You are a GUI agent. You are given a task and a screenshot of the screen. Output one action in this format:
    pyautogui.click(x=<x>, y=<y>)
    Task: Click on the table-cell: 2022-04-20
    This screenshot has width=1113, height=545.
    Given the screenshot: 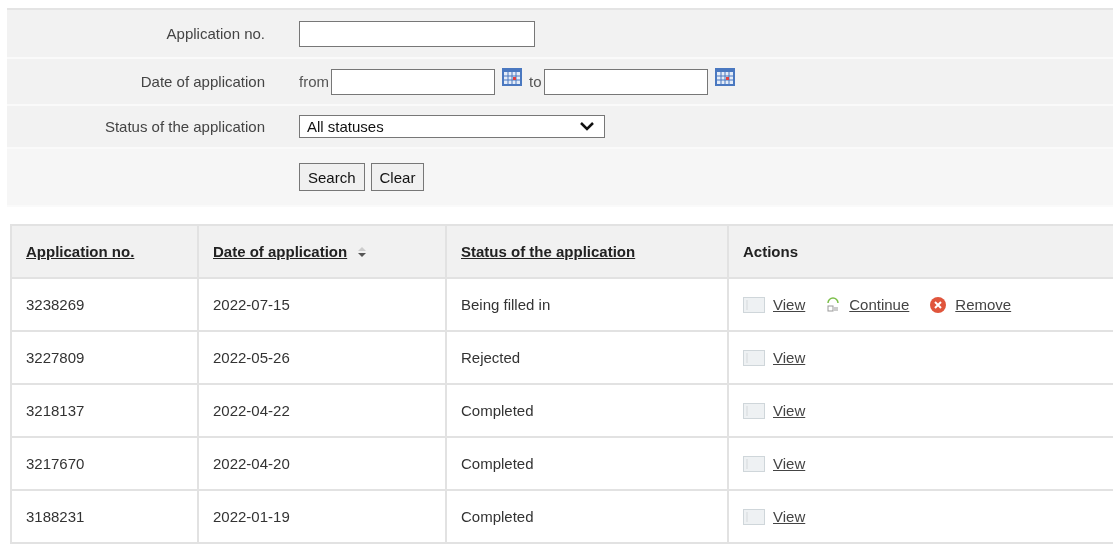 What is the action you would take?
    pyautogui.click(x=322, y=463)
    